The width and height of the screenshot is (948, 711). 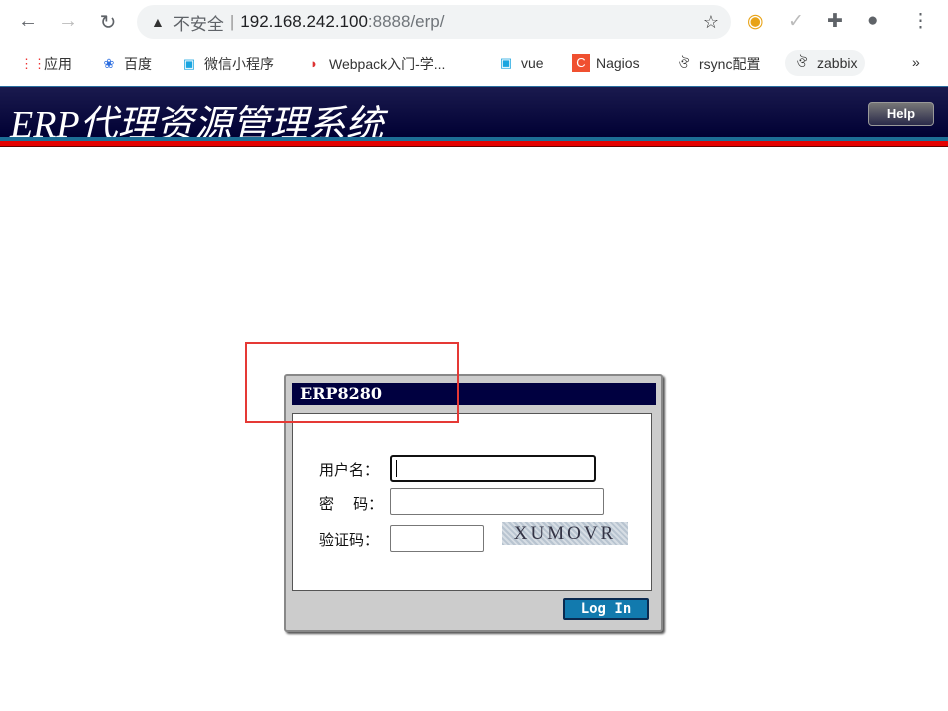 I want to click on bookmark-apps: ⋮⋮ 应用, so click(x=46, y=64).